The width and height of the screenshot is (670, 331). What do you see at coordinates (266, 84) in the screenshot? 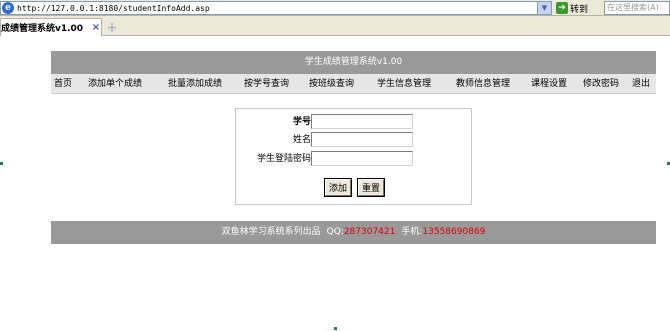
I see `nav-item-query-by-id: 按学号查询` at bounding box center [266, 84].